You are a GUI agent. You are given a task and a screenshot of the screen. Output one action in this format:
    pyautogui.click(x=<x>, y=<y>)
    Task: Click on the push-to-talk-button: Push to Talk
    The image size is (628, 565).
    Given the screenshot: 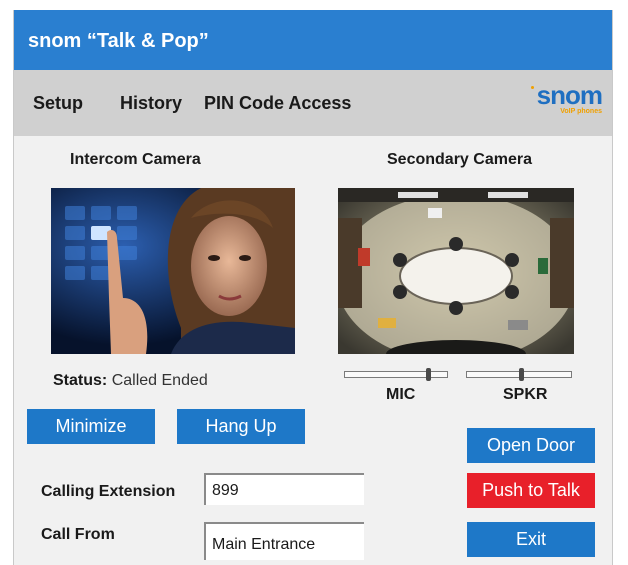 What is the action you would take?
    pyautogui.click(x=531, y=490)
    